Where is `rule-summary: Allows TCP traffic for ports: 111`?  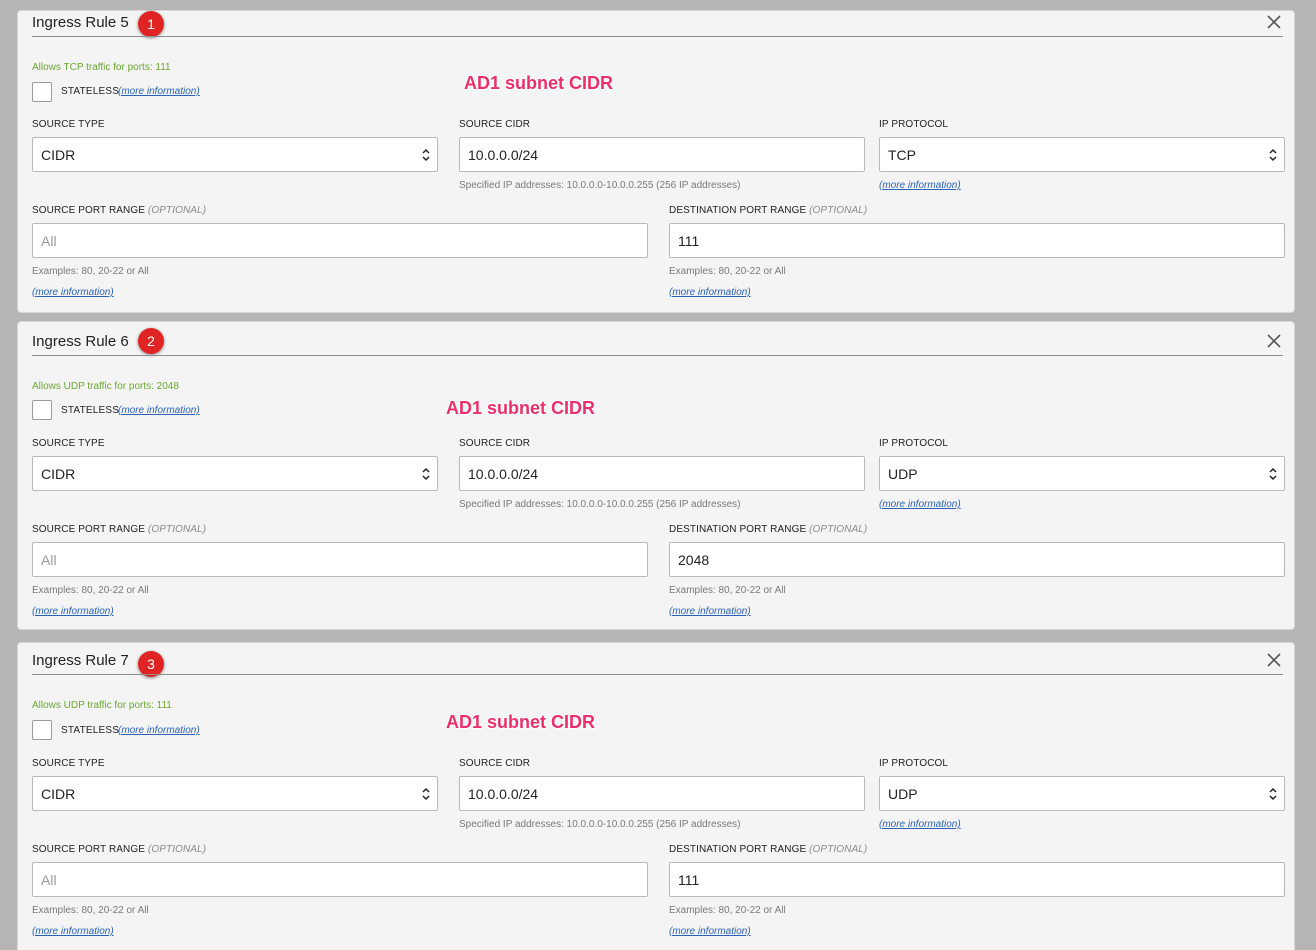
rule-summary: Allows TCP traffic for ports: 111 is located at coordinates (101, 67).